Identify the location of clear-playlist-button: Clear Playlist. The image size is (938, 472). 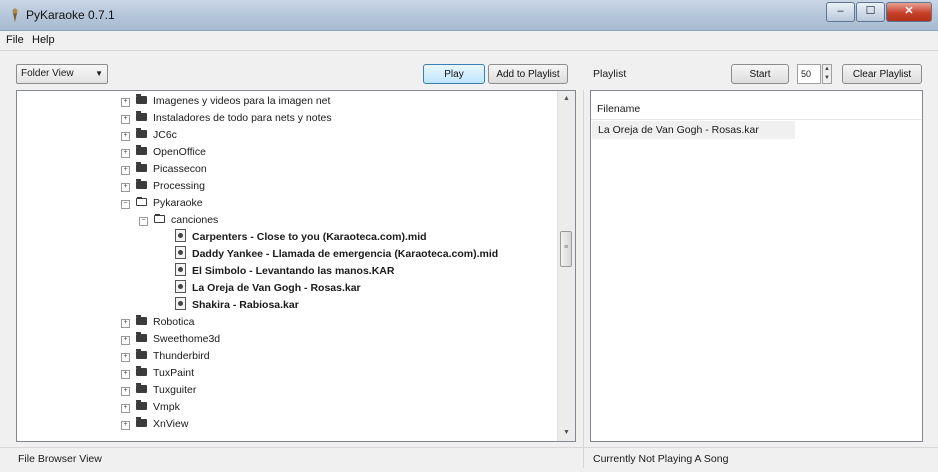
(882, 74).